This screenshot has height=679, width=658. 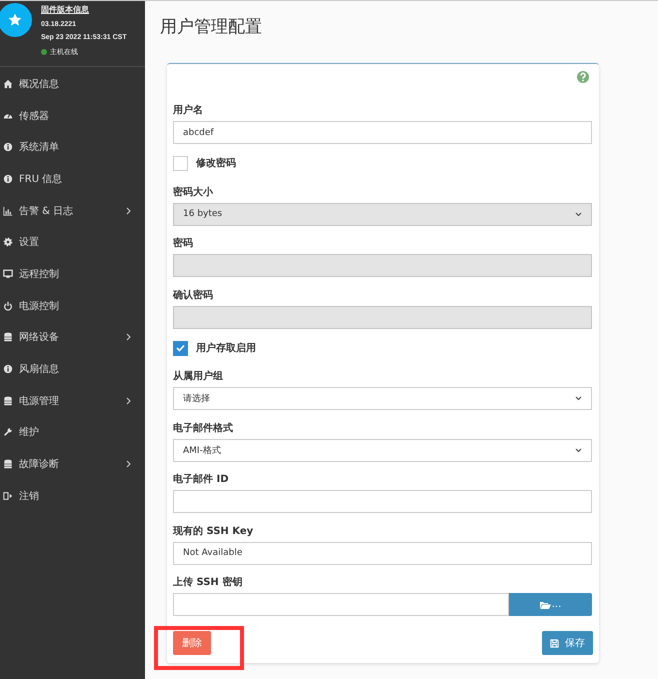 I want to click on file-path-field, so click(x=341, y=604).